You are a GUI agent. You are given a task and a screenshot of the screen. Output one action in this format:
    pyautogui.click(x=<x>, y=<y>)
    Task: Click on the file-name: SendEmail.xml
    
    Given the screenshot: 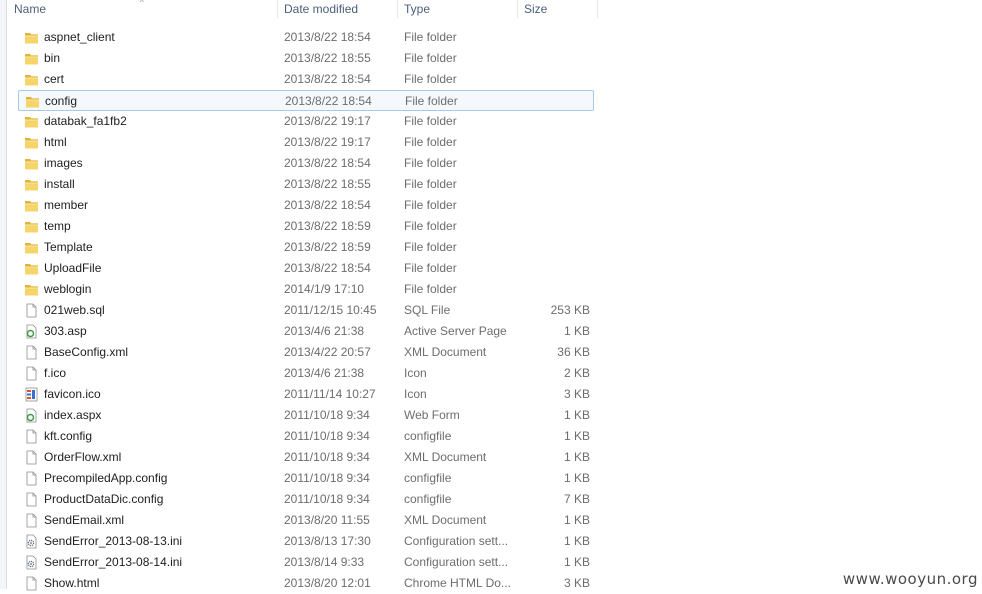 What is the action you would take?
    pyautogui.click(x=84, y=520)
    